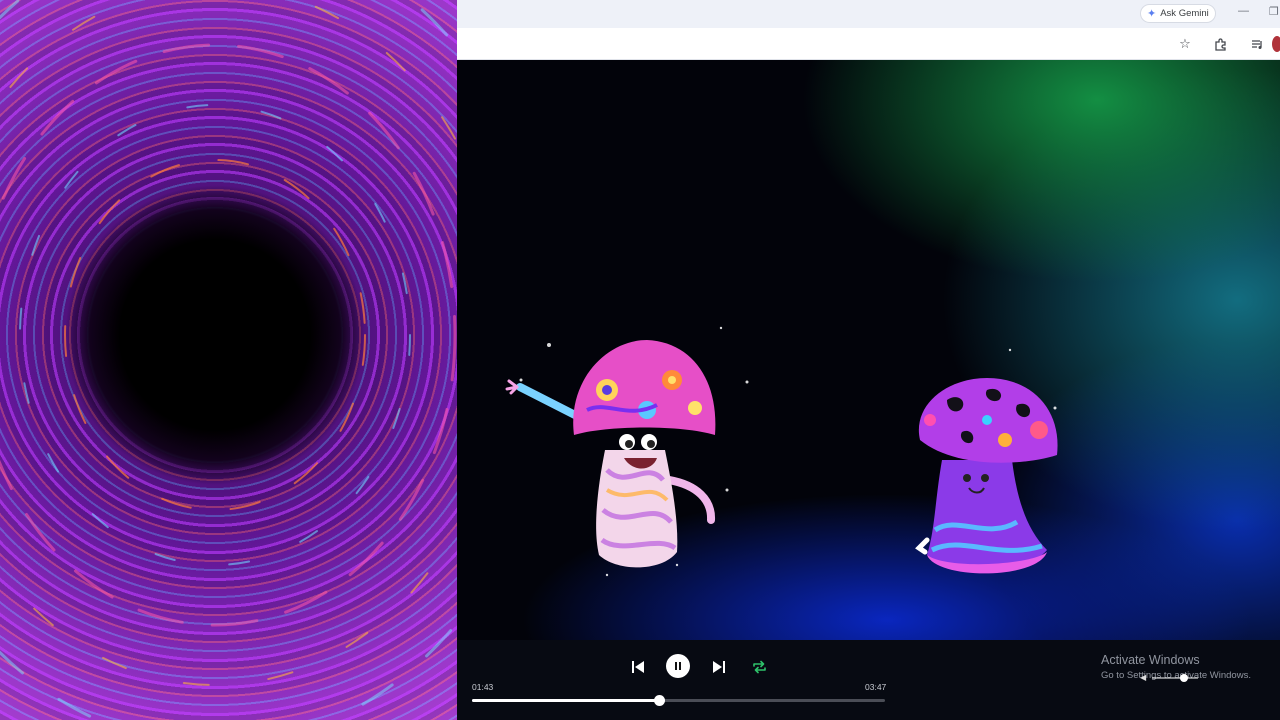 This screenshot has height=720, width=1280. I want to click on repeat-icon, so click(759, 667).